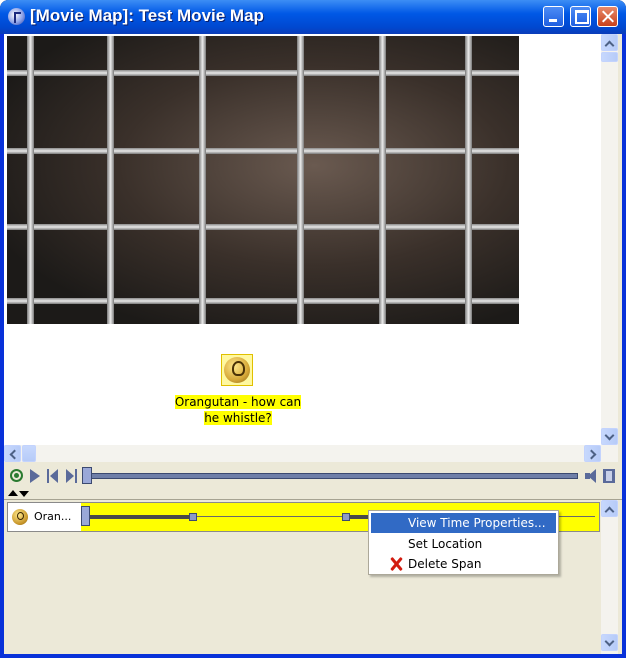 The height and width of the screenshot is (658, 626). I want to click on maximize-button, so click(580, 16).